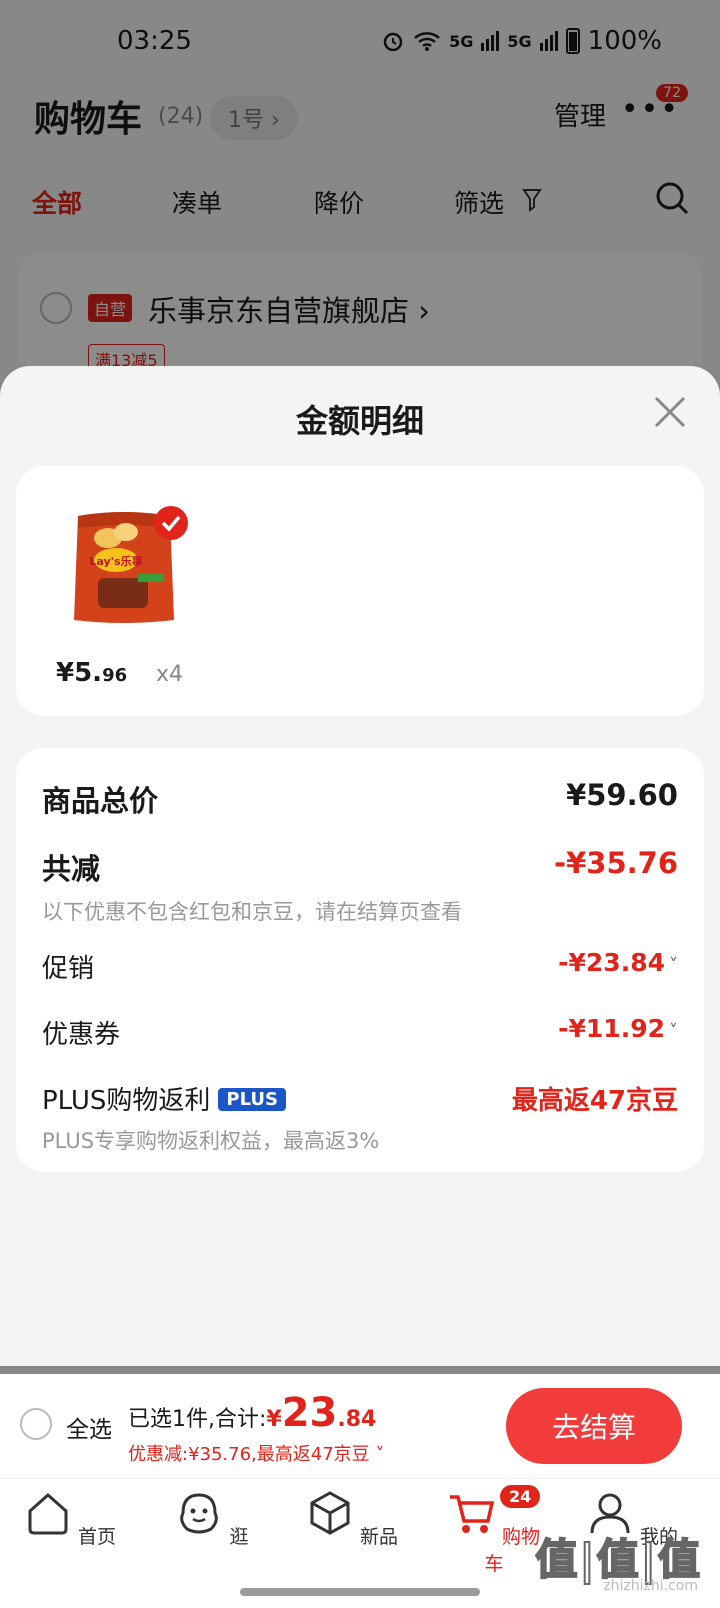 The height and width of the screenshot is (1608, 720). Describe the element at coordinates (594, 1101) in the screenshot. I see `plus-rebate-value: 最高返47京豆` at that location.